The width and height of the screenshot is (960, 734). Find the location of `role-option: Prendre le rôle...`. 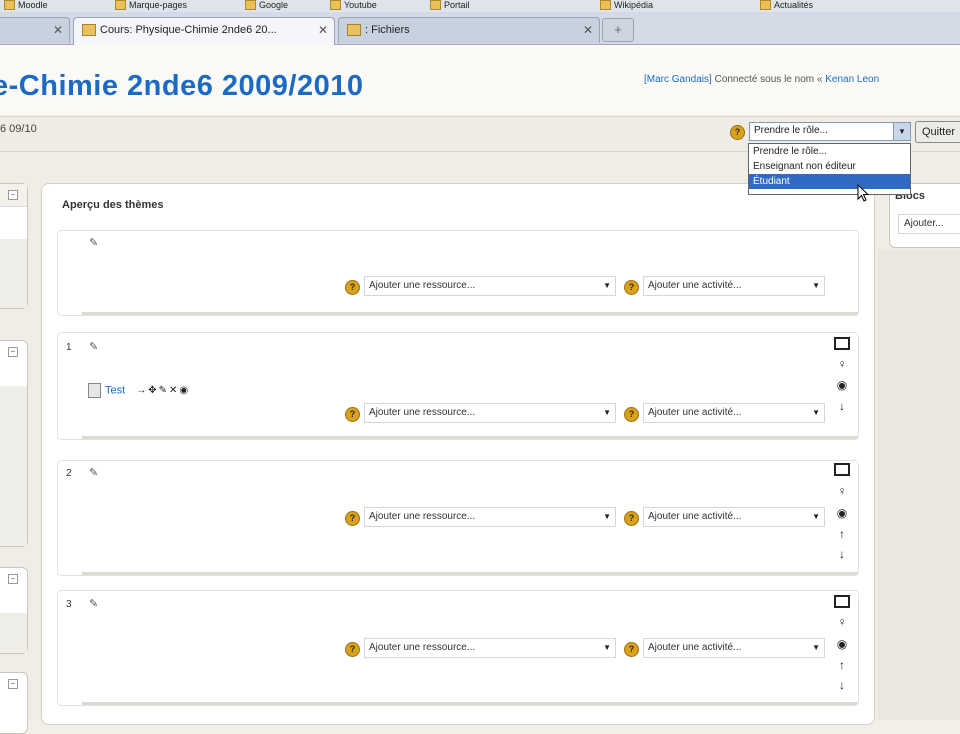

role-option: Prendre le rôle... is located at coordinates (829, 151).